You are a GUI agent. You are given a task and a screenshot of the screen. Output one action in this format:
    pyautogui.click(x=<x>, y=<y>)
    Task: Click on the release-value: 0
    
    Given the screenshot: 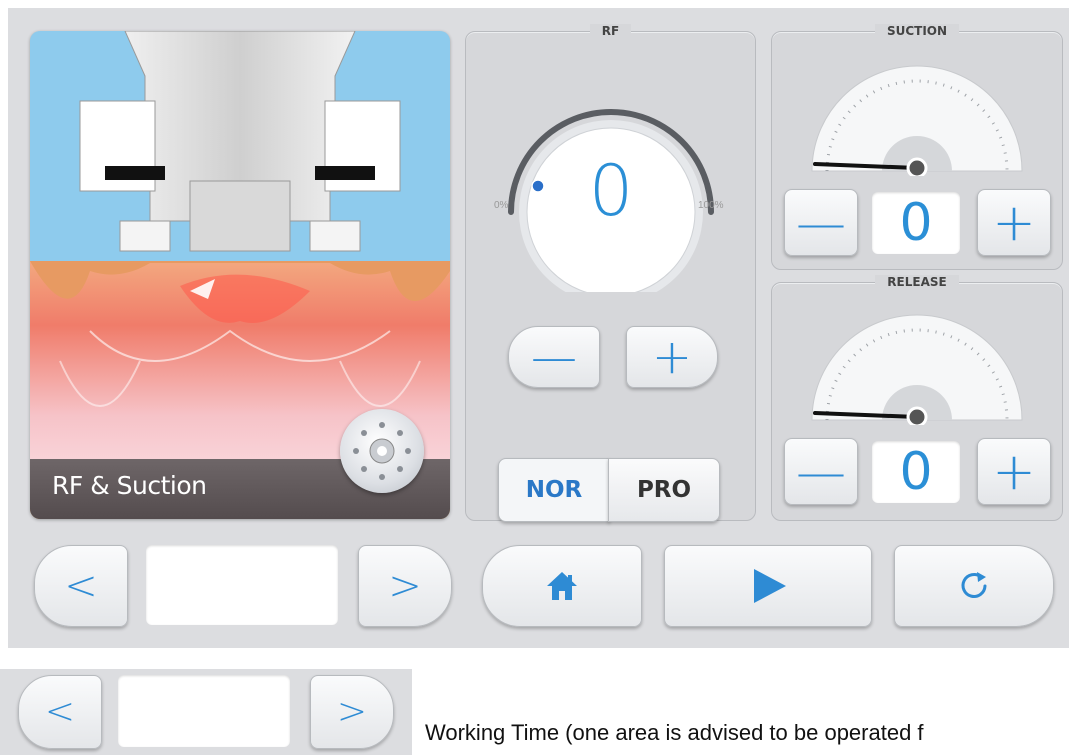 What is the action you would take?
    pyautogui.click(x=916, y=472)
    